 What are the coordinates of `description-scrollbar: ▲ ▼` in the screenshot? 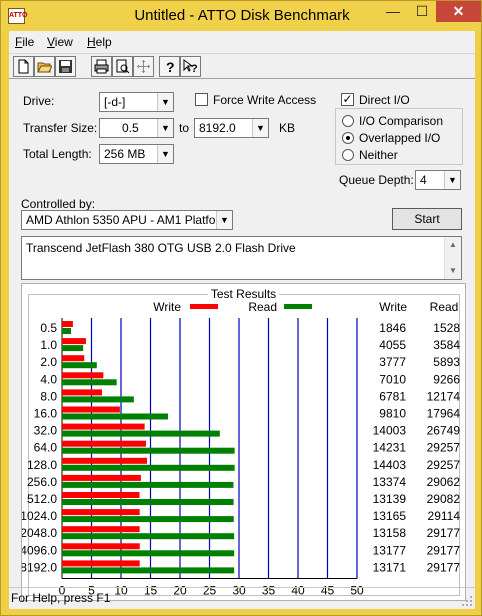 It's located at (452, 258).